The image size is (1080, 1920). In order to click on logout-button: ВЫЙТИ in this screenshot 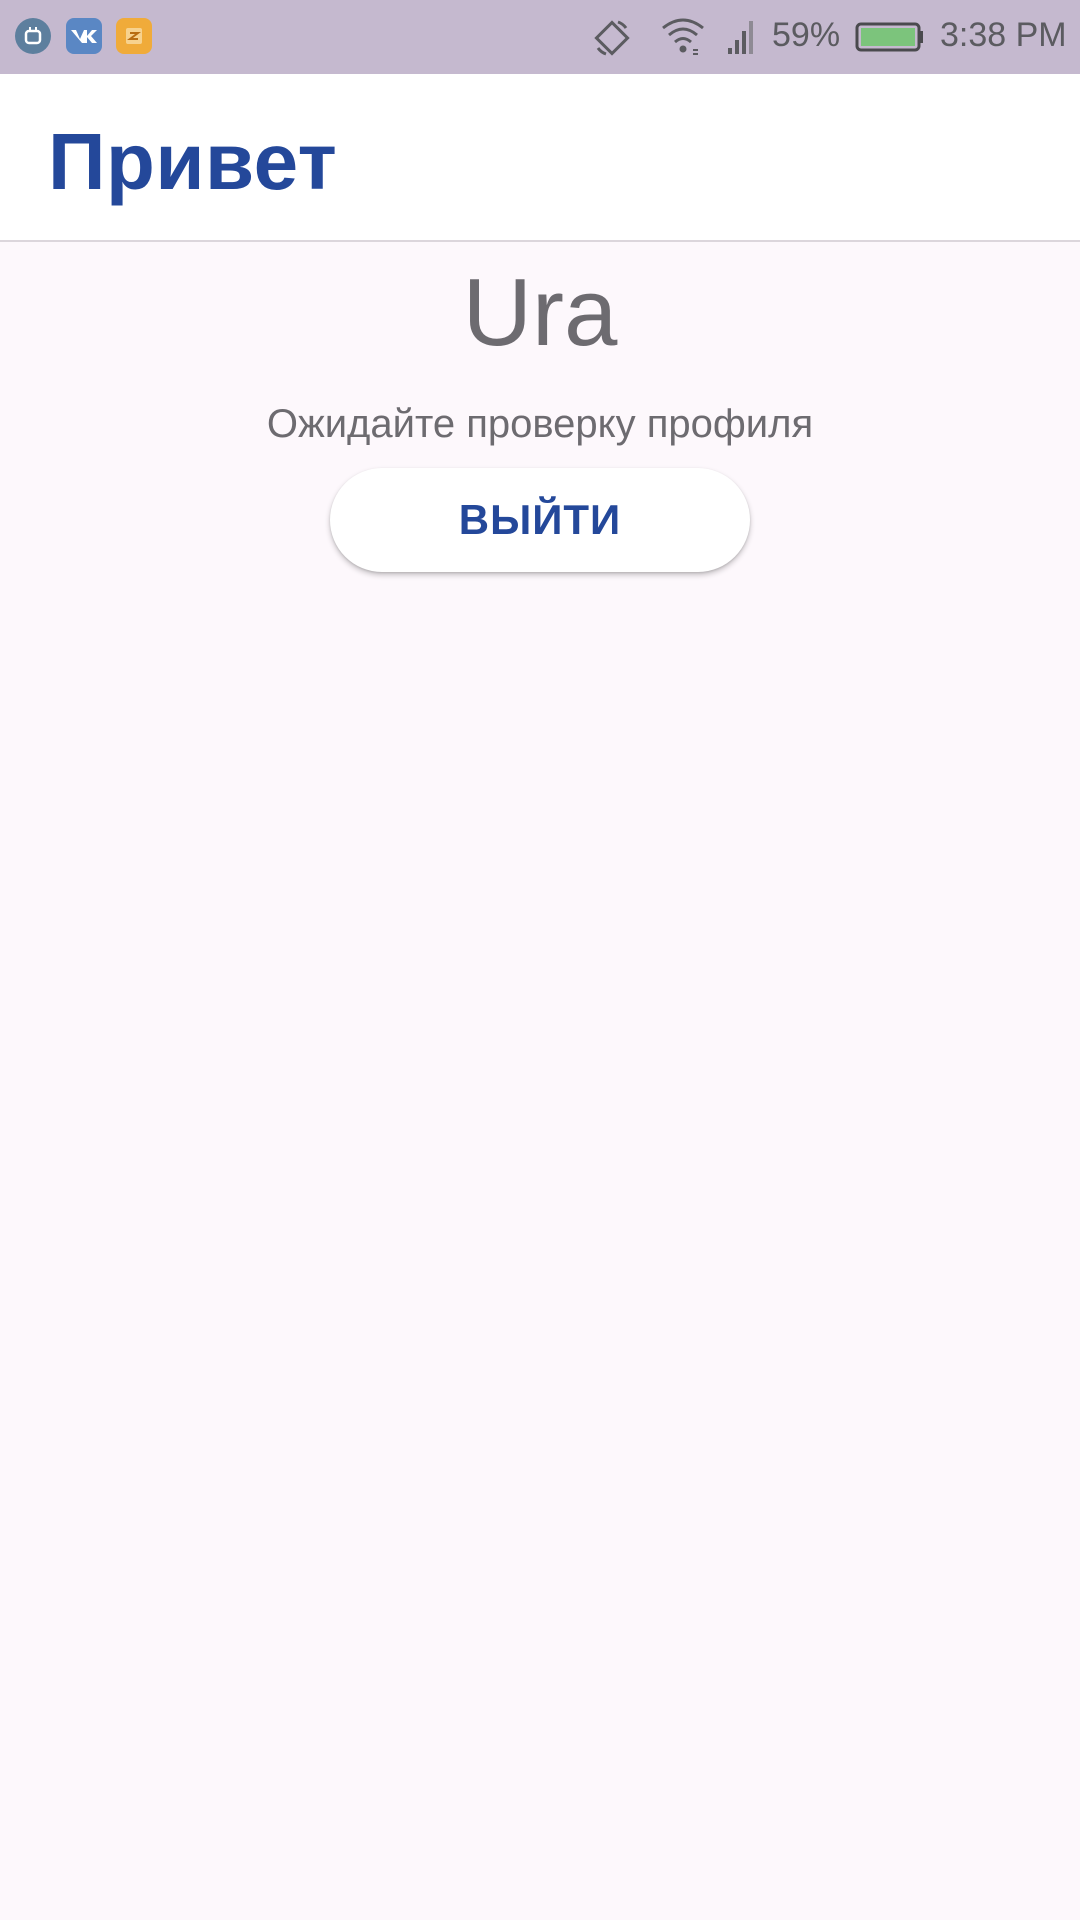, I will do `click(540, 520)`.